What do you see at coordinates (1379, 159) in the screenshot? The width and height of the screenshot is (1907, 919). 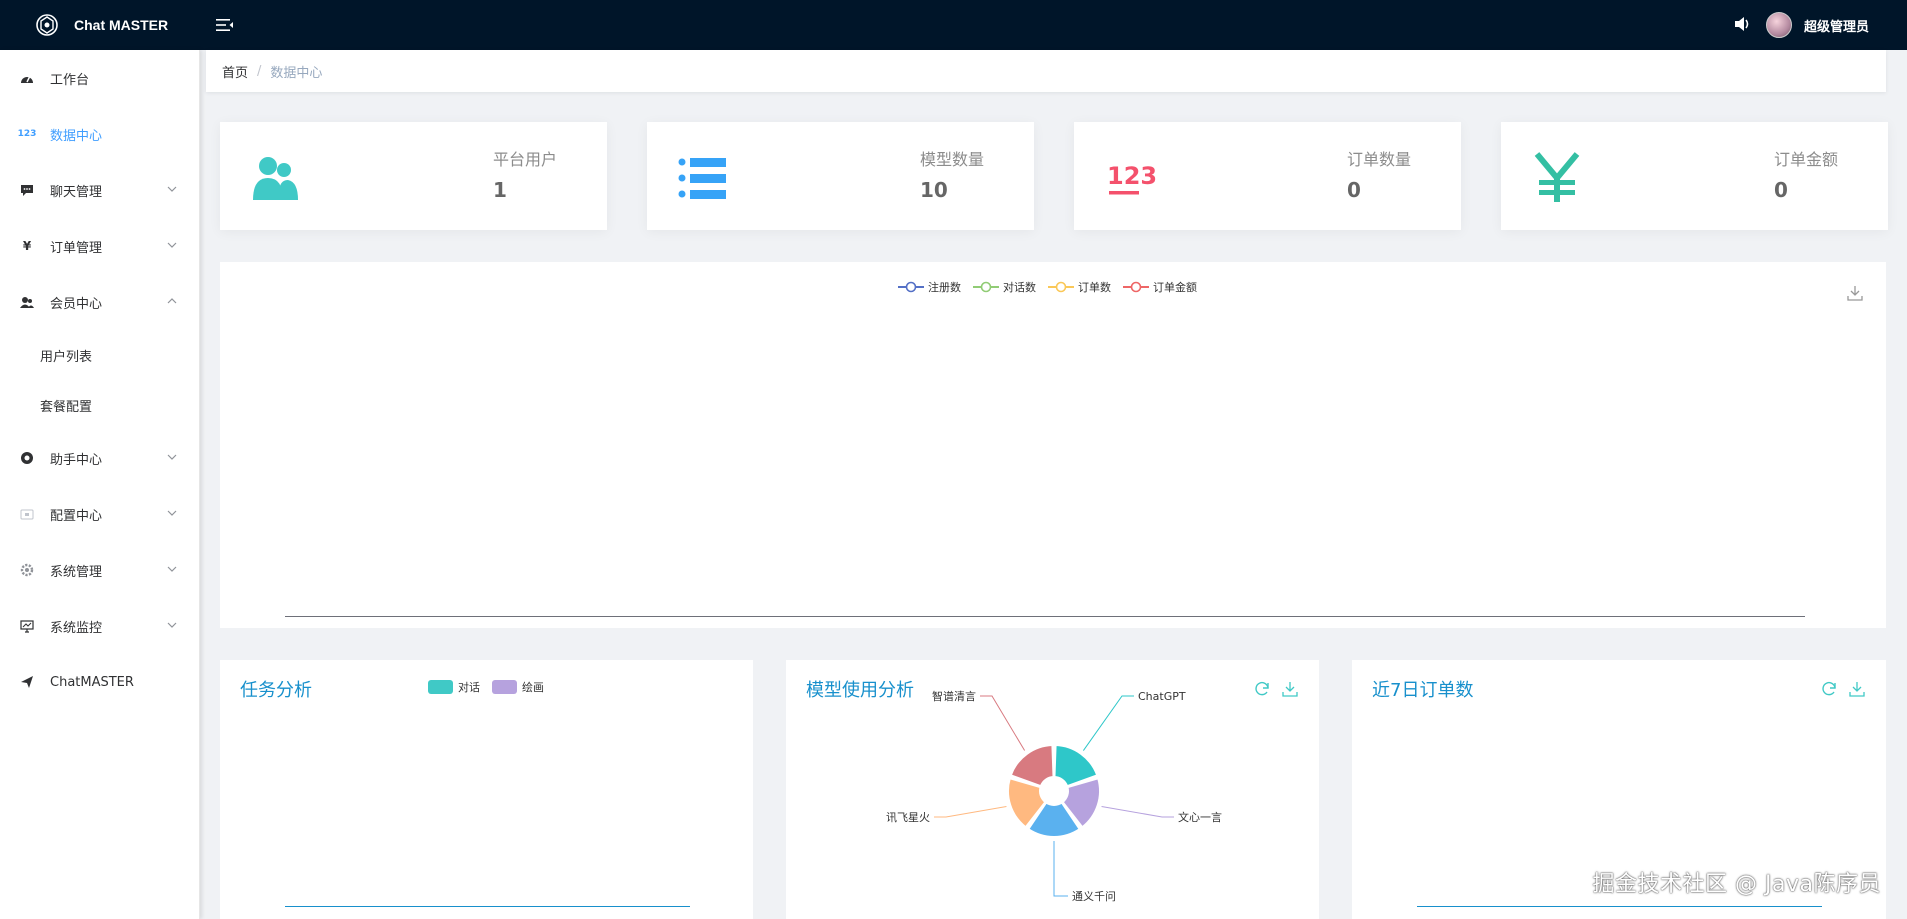 I see `stat-label: 订单数量` at bounding box center [1379, 159].